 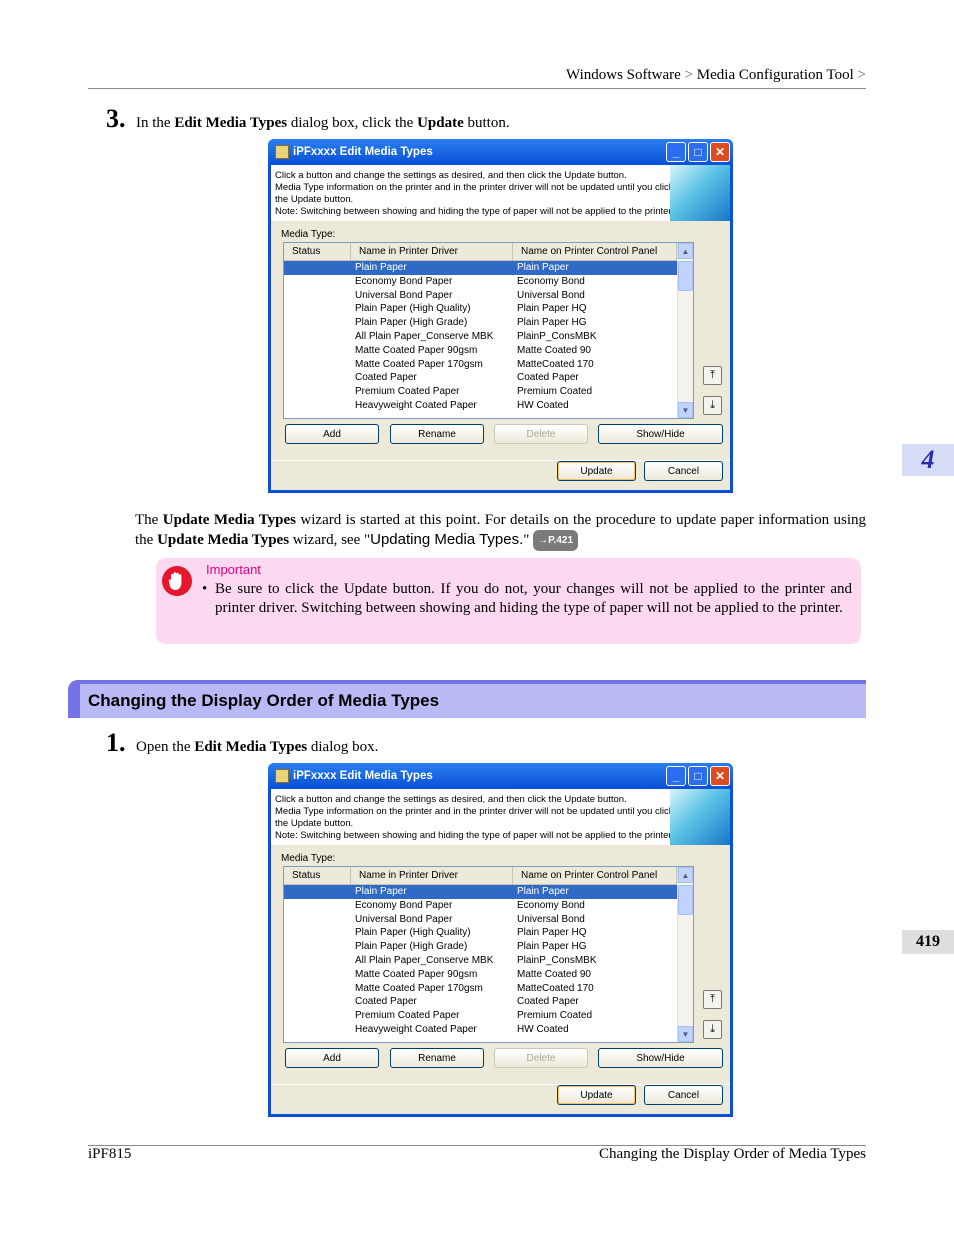 What do you see at coordinates (413, 933) in the screenshot?
I see `driver-name-cell: Plain Paper (High Quality)` at bounding box center [413, 933].